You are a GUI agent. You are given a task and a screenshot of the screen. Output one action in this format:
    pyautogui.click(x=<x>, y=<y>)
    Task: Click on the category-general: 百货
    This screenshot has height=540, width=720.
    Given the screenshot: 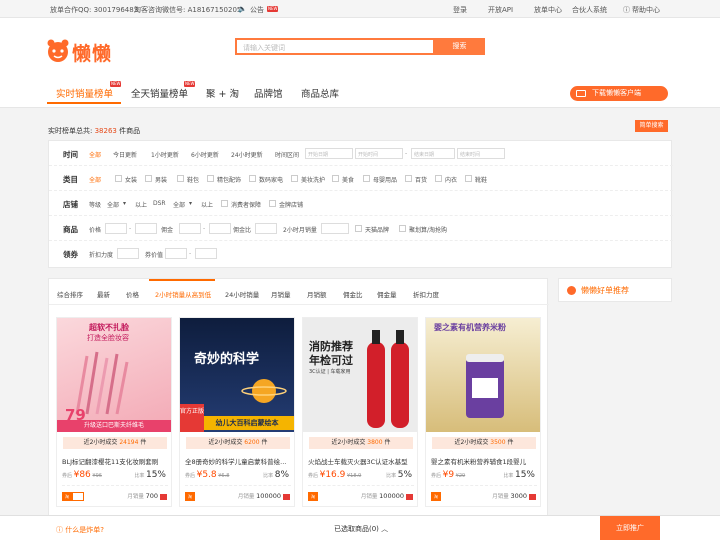 What is the action you would take?
    pyautogui.click(x=421, y=179)
    